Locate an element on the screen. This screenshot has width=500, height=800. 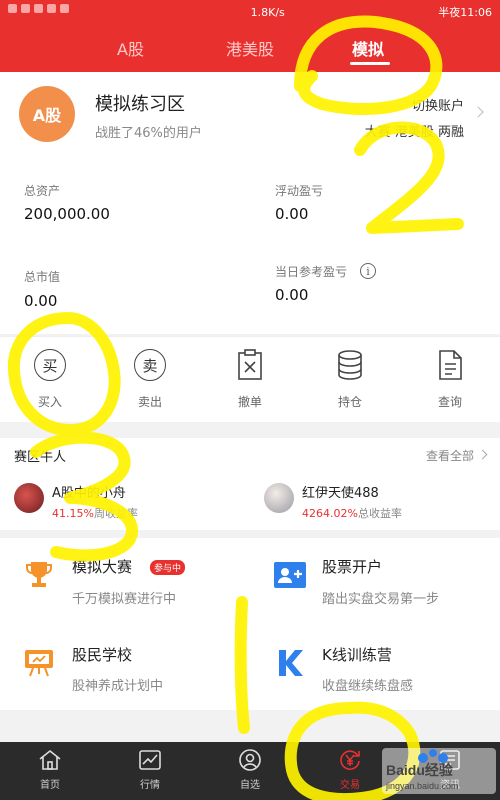
network-speed: 1.8K/s is located at coordinates (267, 12).